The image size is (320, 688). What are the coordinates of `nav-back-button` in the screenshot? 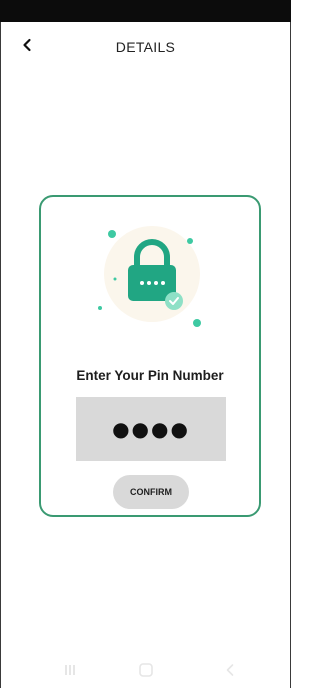 It's located at (230, 670).